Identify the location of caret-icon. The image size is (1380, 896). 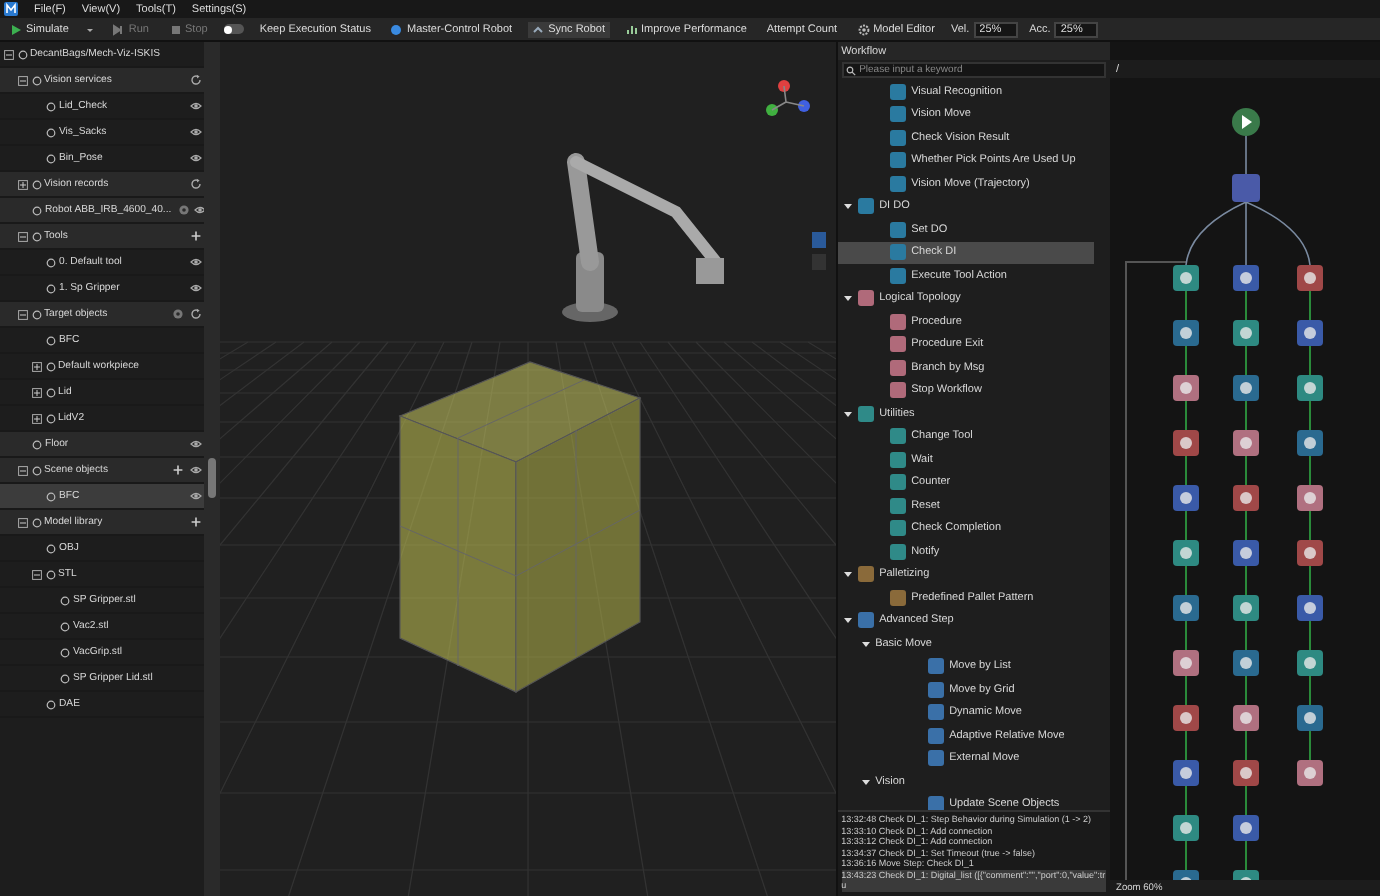
(90, 29).